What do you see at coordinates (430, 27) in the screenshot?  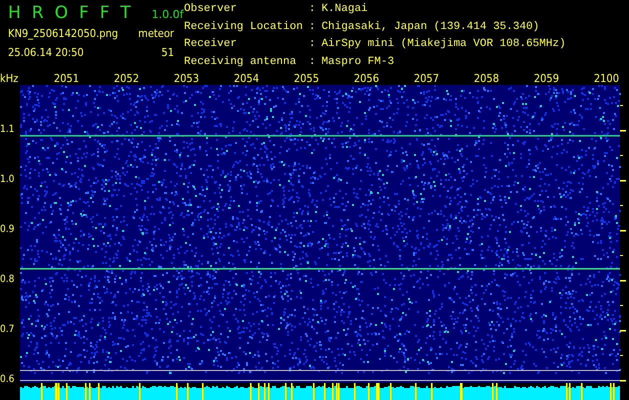 I see `info-value: Chigasaki, Japan (139.414 35.340)` at bounding box center [430, 27].